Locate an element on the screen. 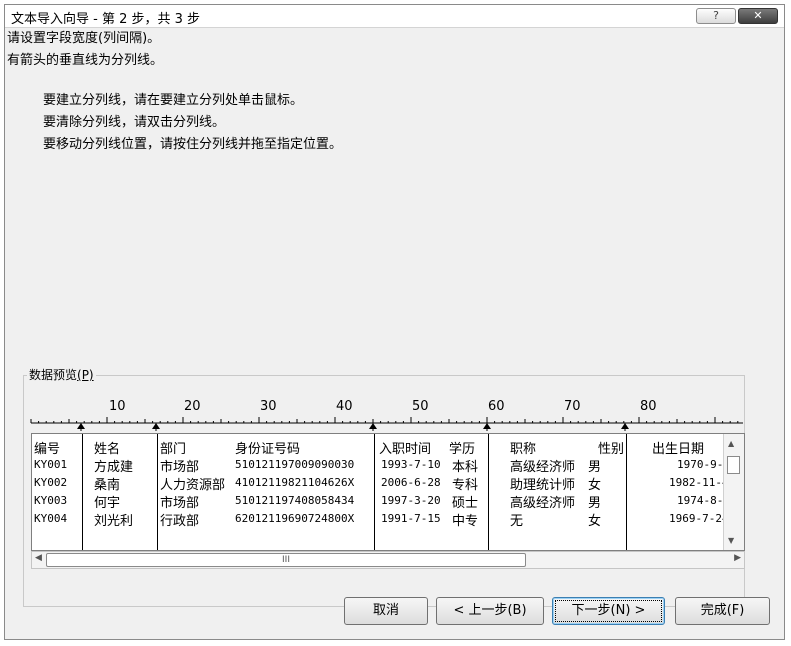 The image size is (791, 646). ruler-label-80: 80 is located at coordinates (648, 406).